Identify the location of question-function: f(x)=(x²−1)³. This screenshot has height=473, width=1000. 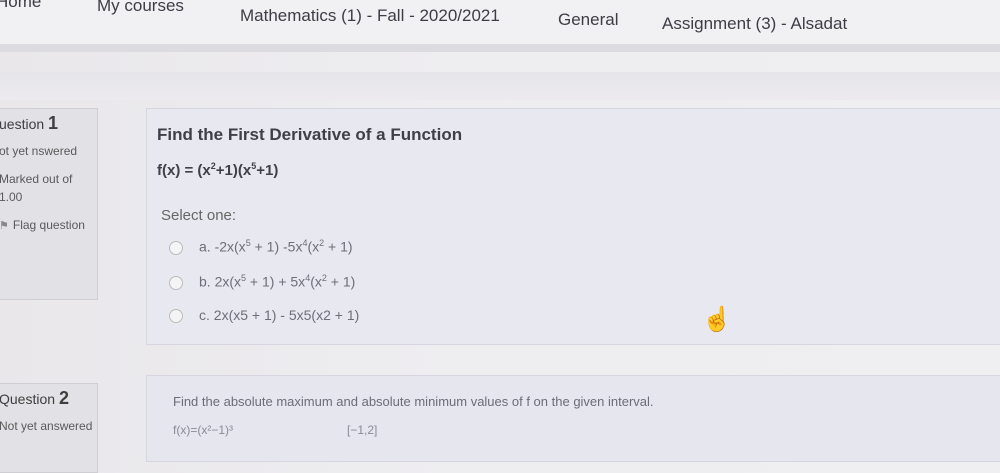
(203, 430).